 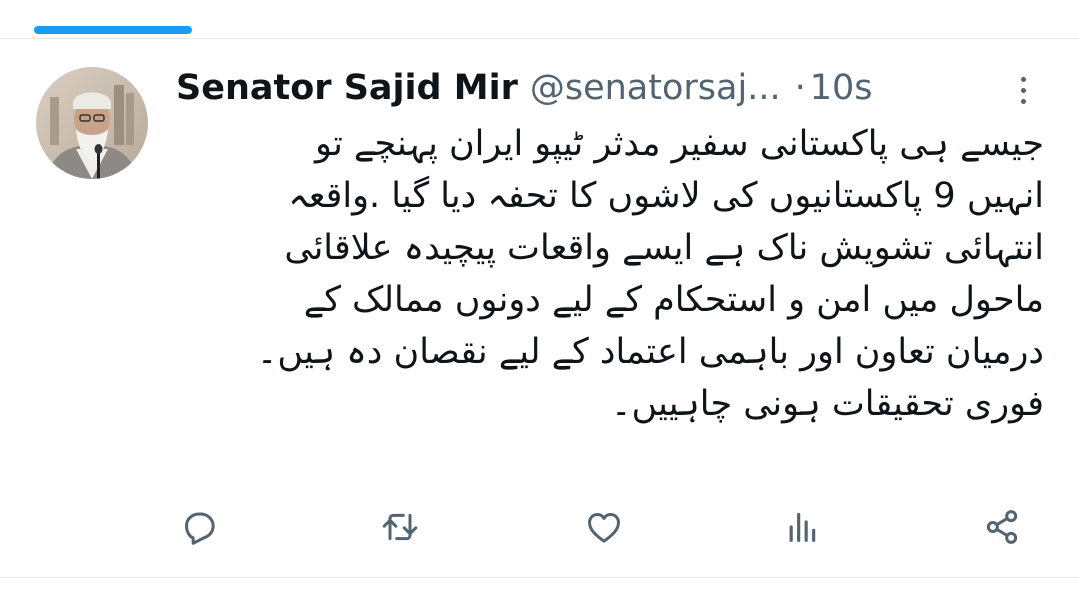 I want to click on bottom-divider, so click(x=539, y=577).